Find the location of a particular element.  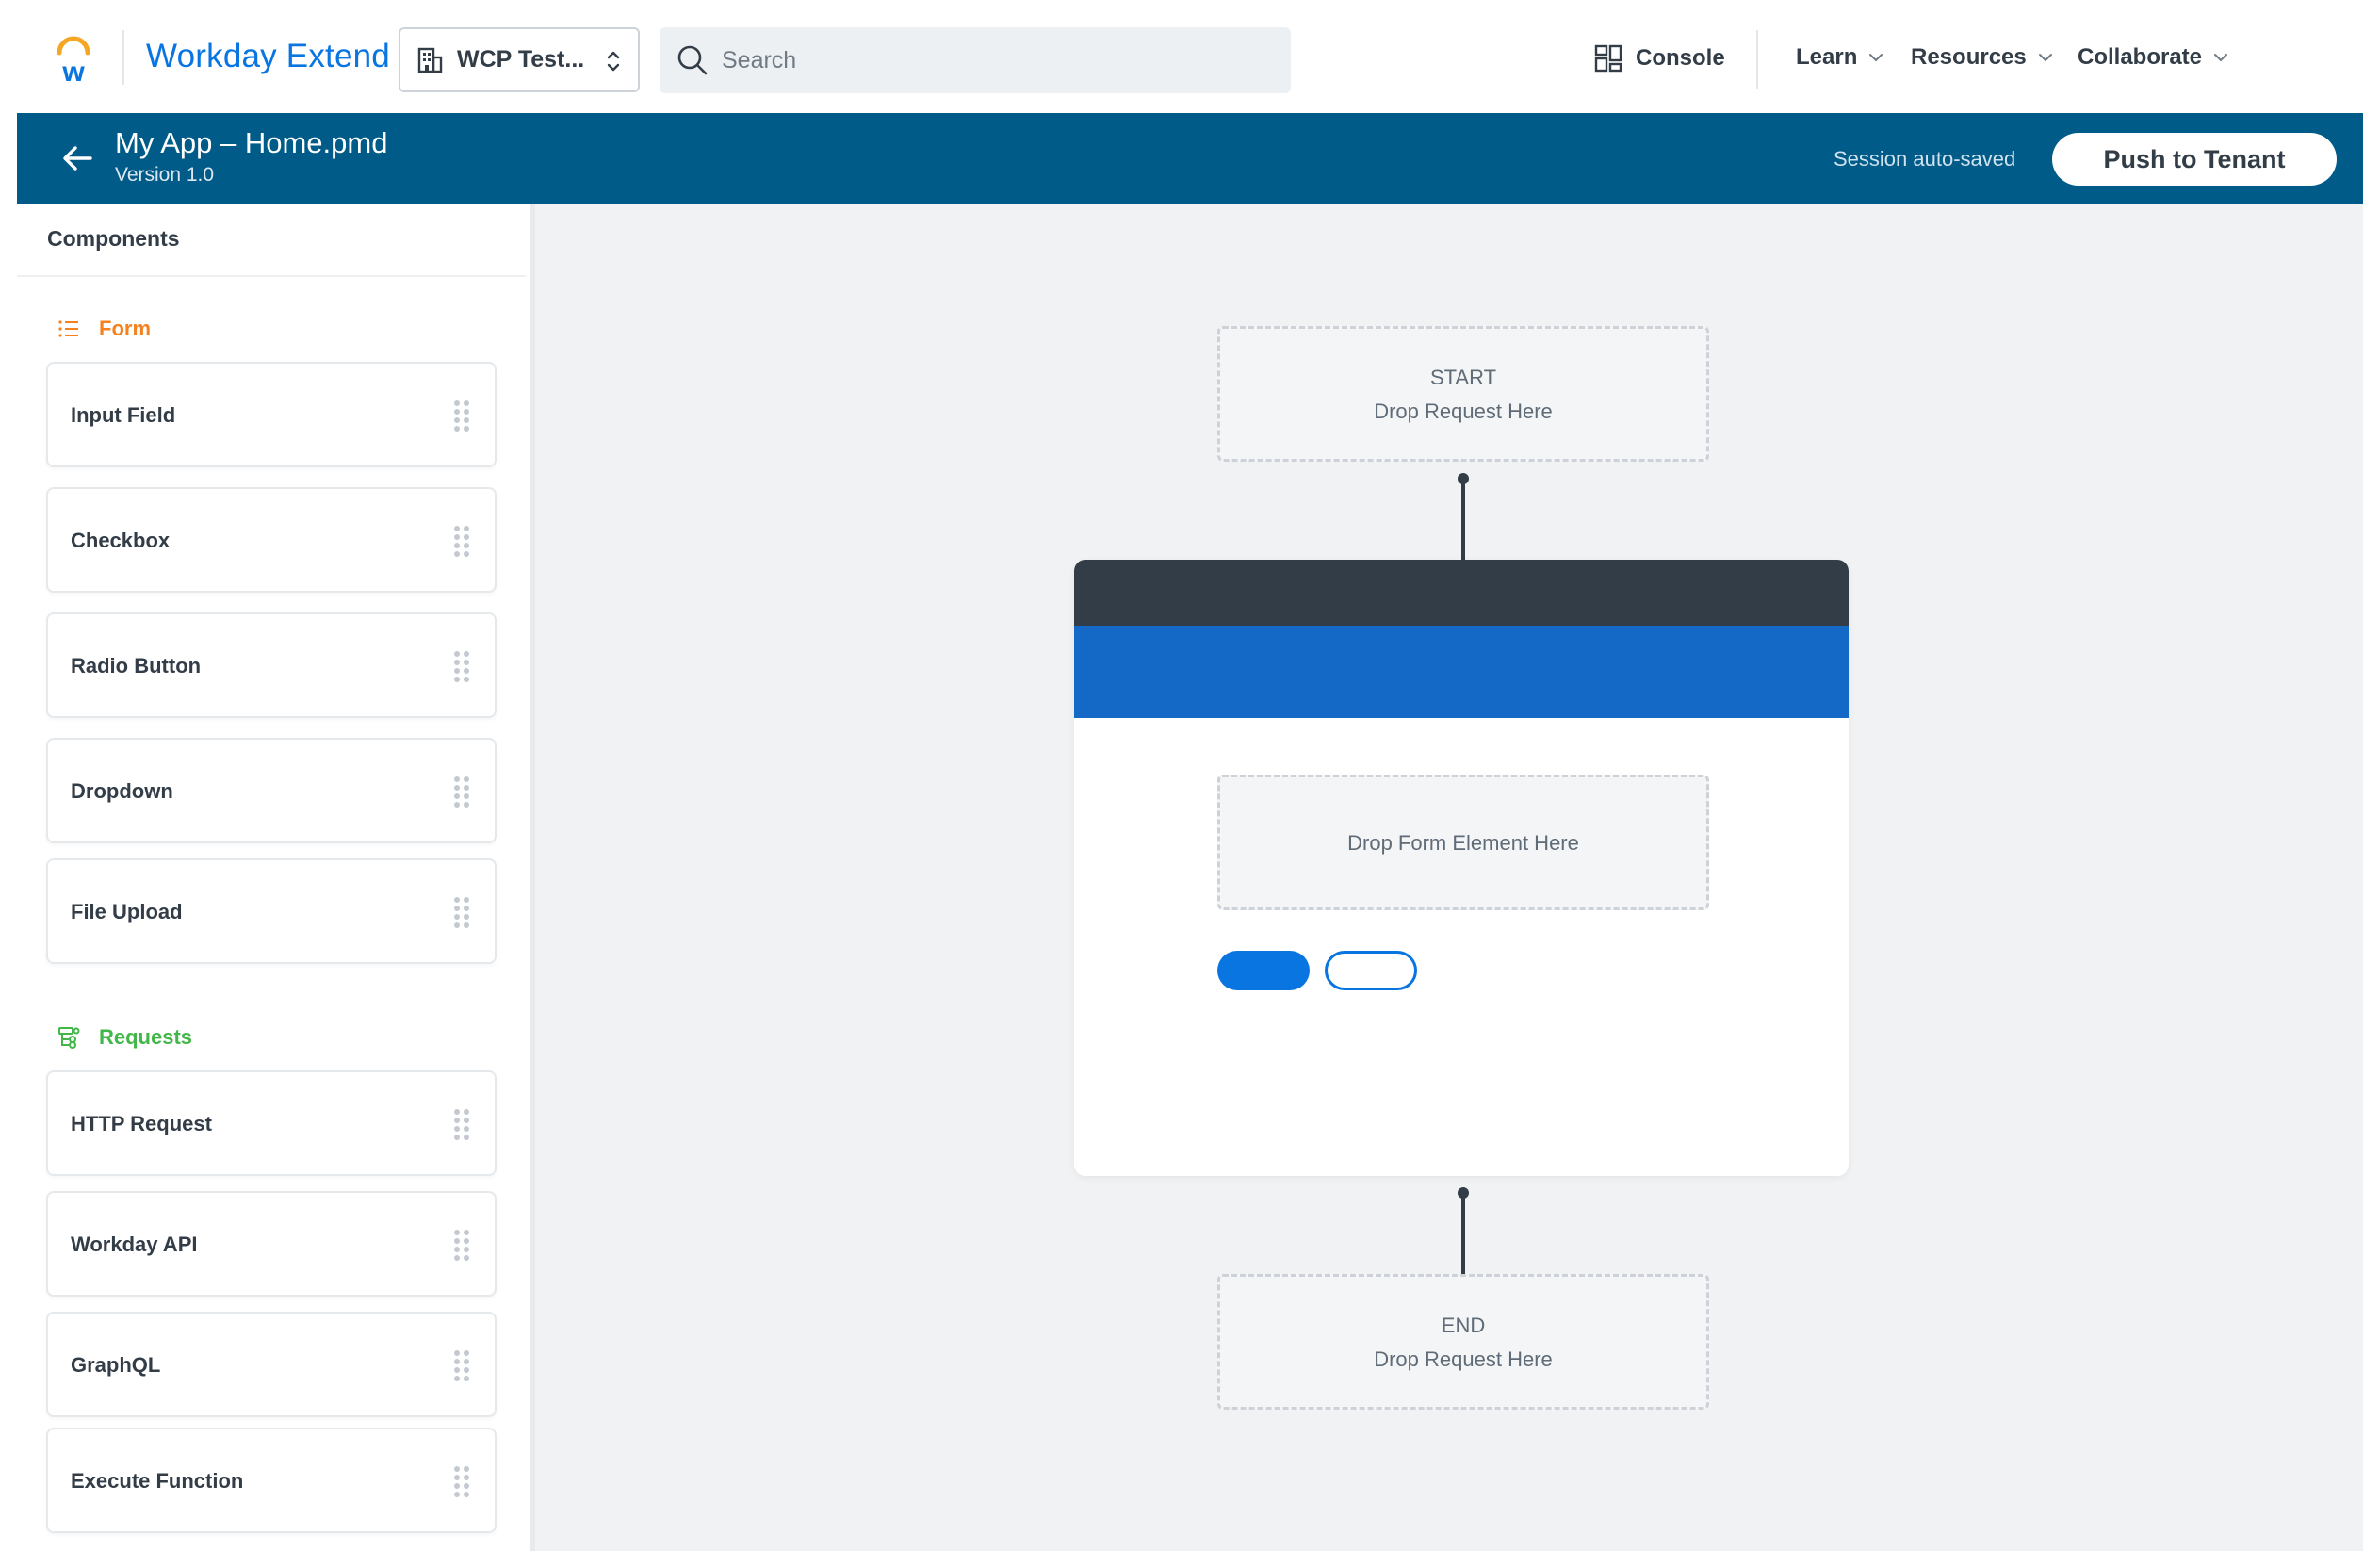

page-banner-band is located at coordinates (1461, 672).